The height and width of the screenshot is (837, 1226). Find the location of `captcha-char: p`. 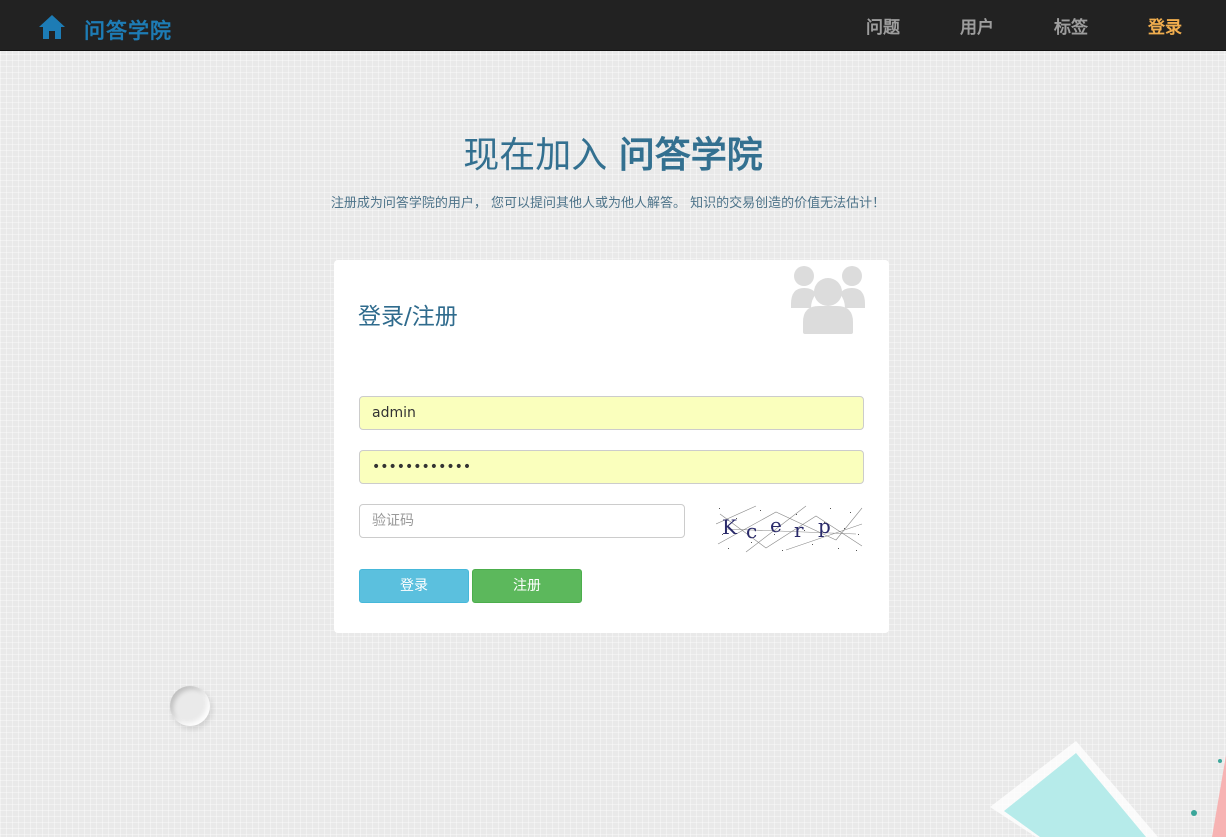

captcha-char: p is located at coordinates (824, 526).